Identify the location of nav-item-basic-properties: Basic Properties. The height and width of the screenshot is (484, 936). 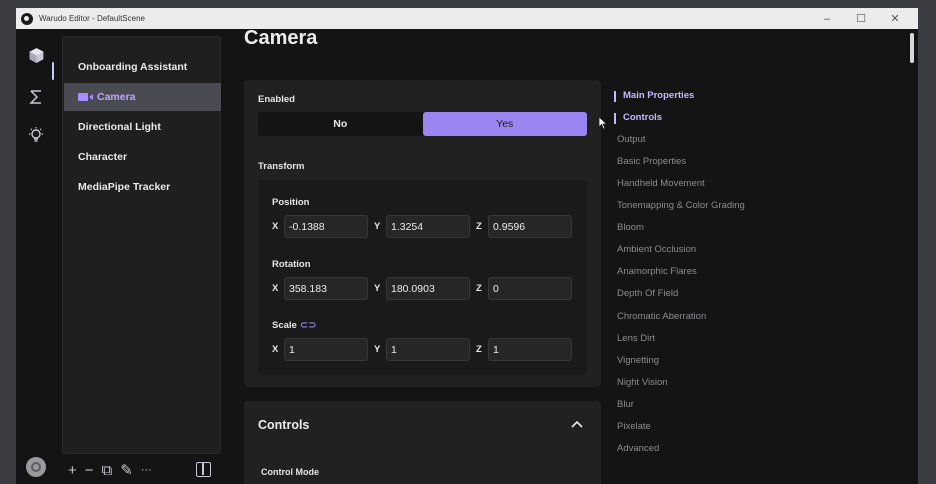
(651, 161).